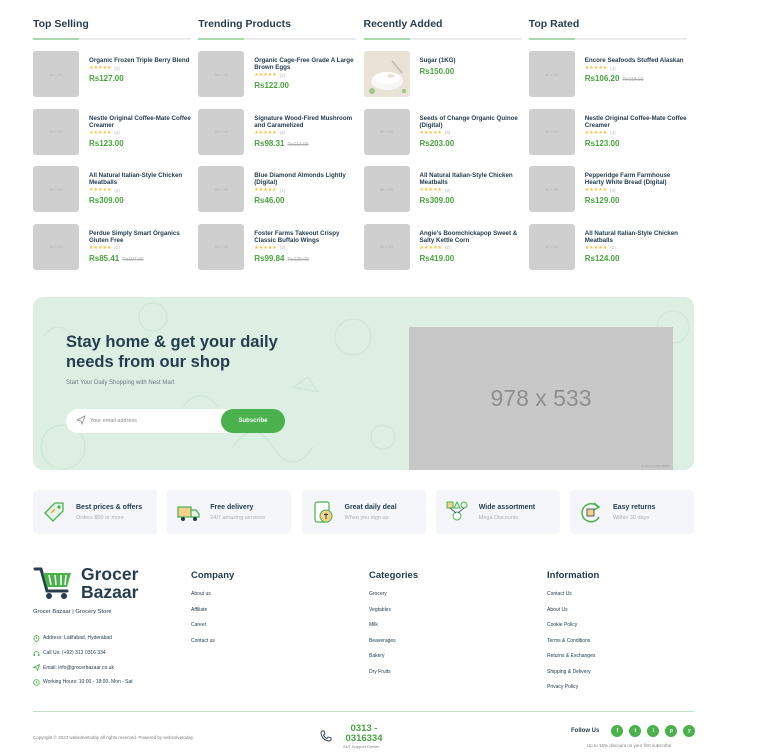  I want to click on footer-link: Contact Us, so click(573, 599).